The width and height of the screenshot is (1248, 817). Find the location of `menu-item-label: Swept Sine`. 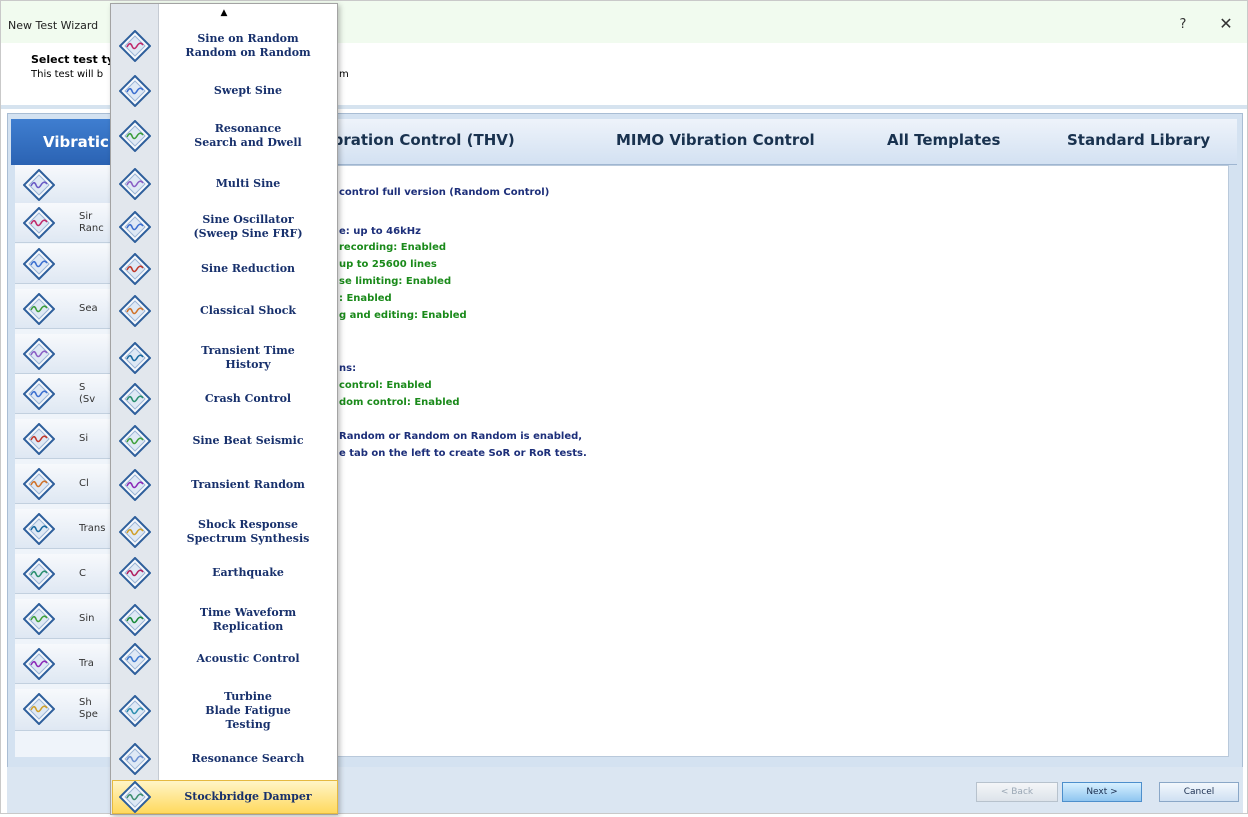

menu-item-label: Swept Sine is located at coordinates (248, 90).